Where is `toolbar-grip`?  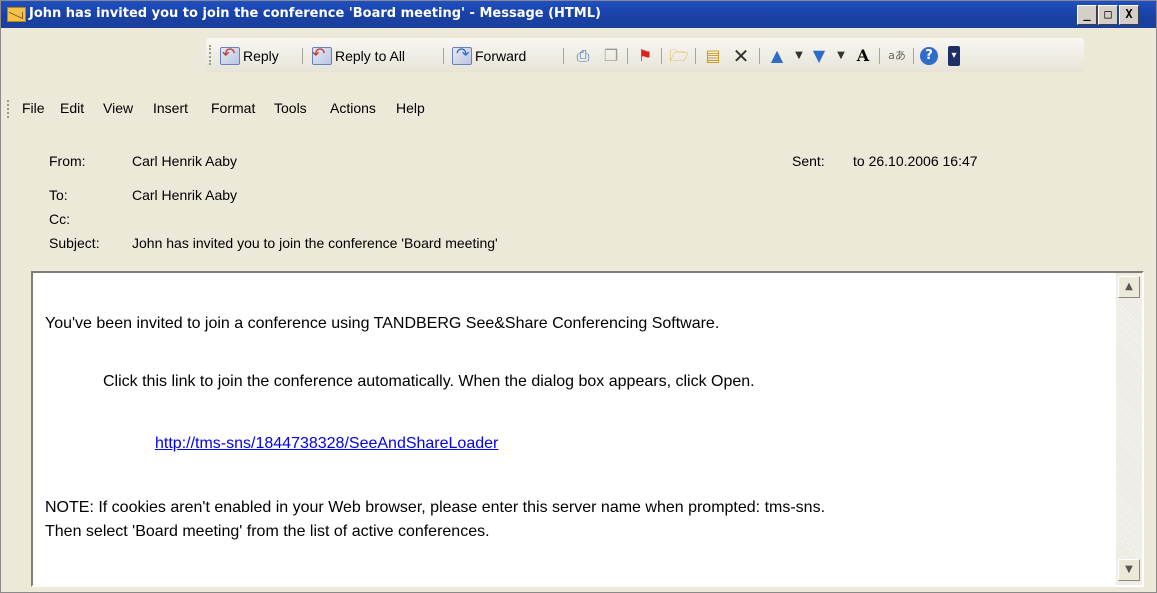
toolbar-grip is located at coordinates (211, 55).